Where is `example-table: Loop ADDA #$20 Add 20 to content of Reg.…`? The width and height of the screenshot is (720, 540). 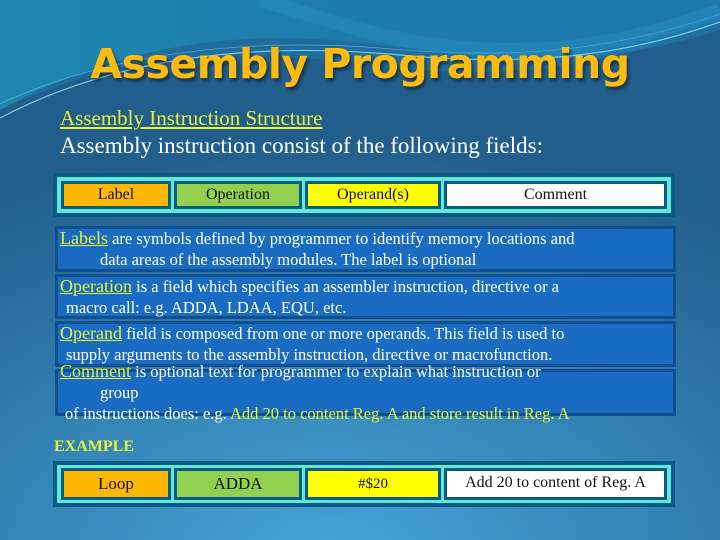 example-table: Loop ADDA #$20 Add 20 to content of Reg.… is located at coordinates (364, 484).